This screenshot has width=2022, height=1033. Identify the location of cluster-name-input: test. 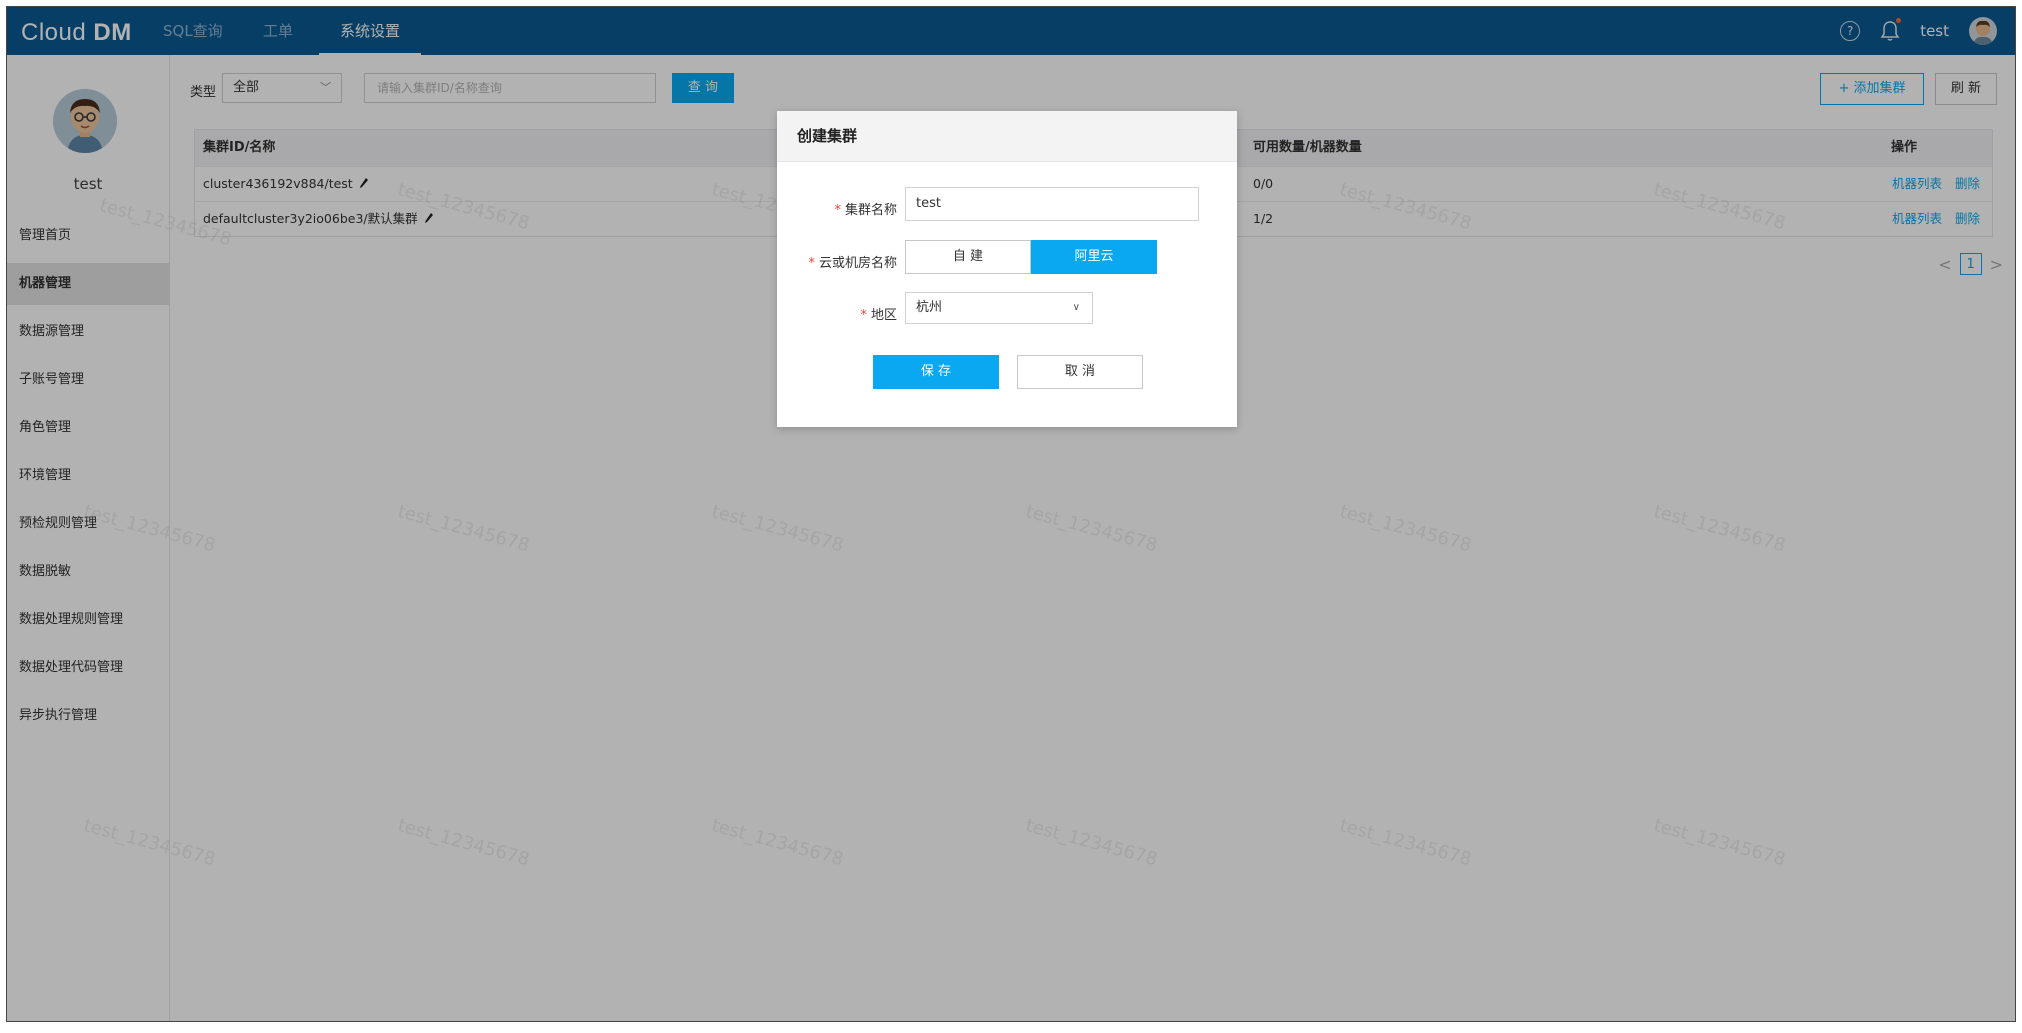
(1052, 204).